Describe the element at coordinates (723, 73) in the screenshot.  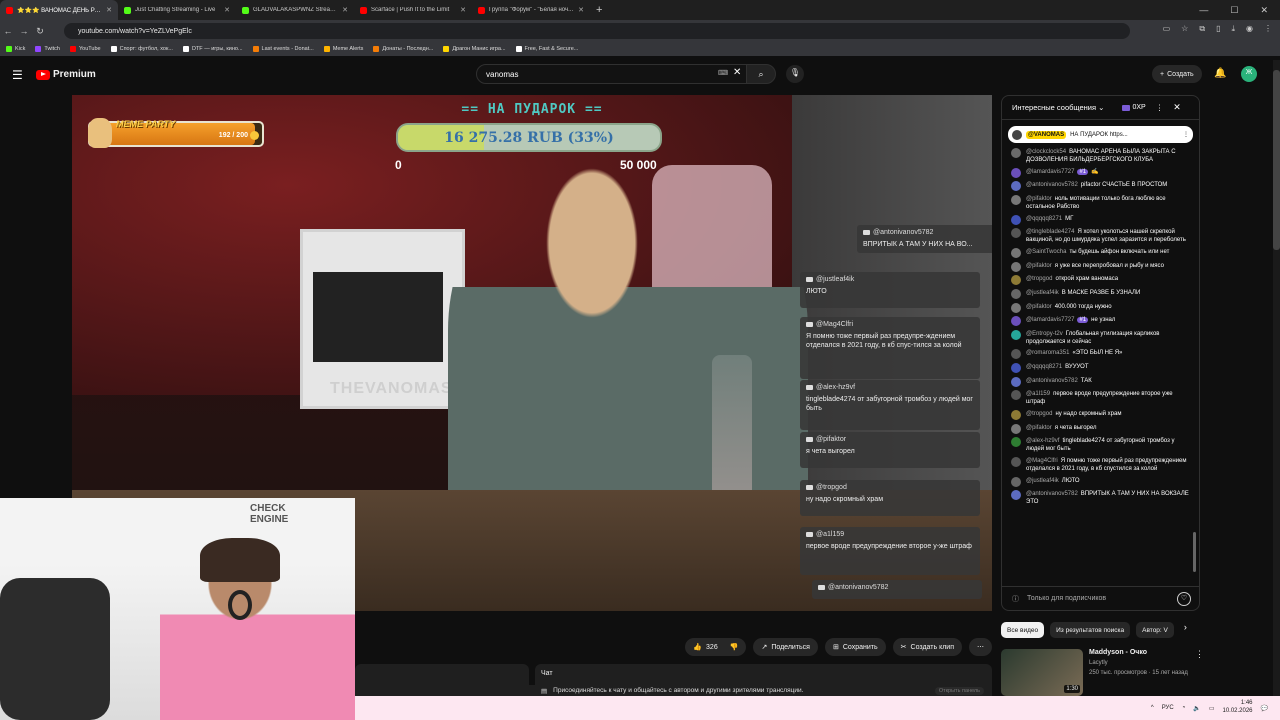
I see `keyboard-icon: ⌨` at that location.